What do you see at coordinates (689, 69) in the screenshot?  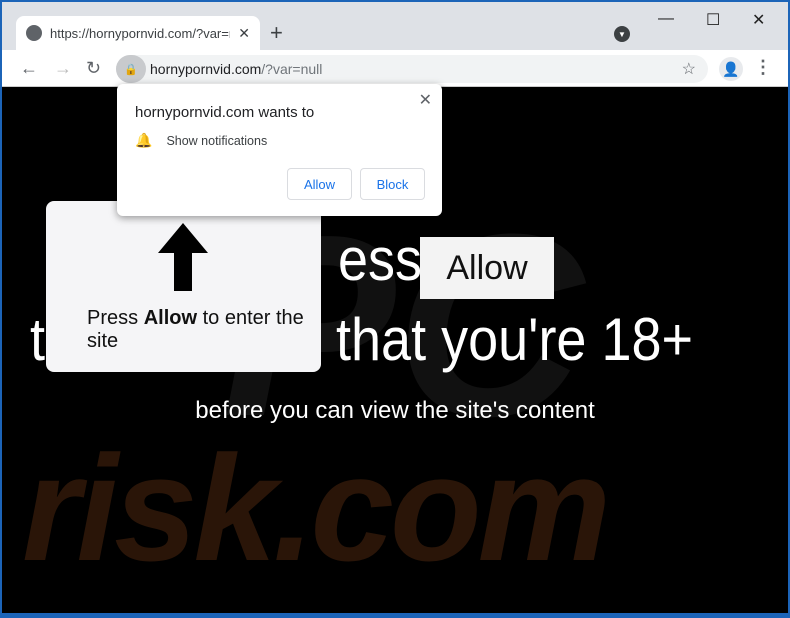 I see `bookmark-star-icon: ☆` at bounding box center [689, 69].